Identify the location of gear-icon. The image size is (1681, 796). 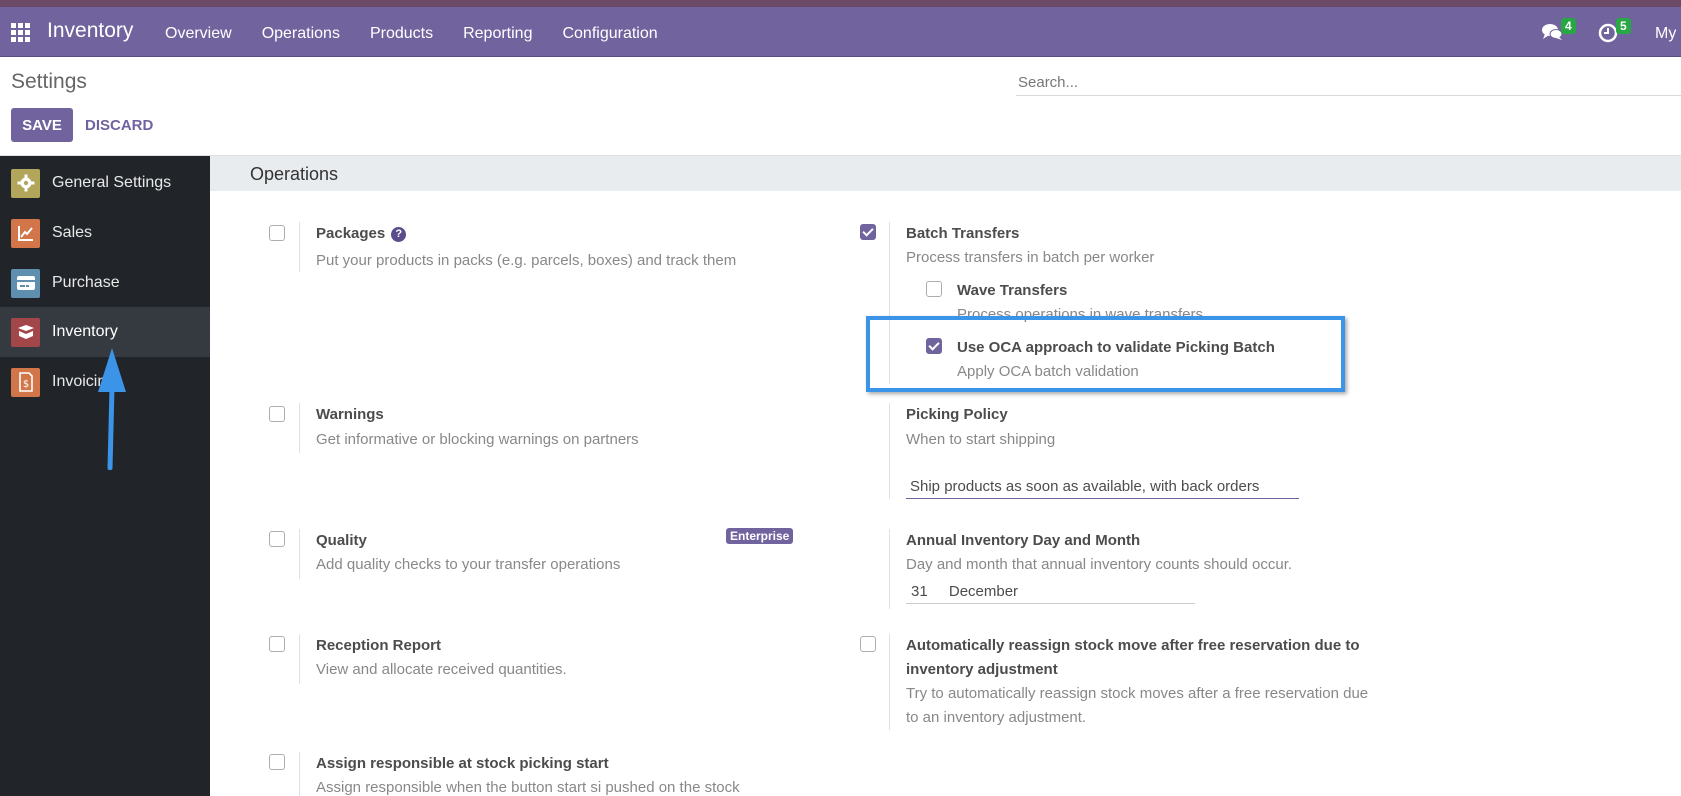
(25, 183).